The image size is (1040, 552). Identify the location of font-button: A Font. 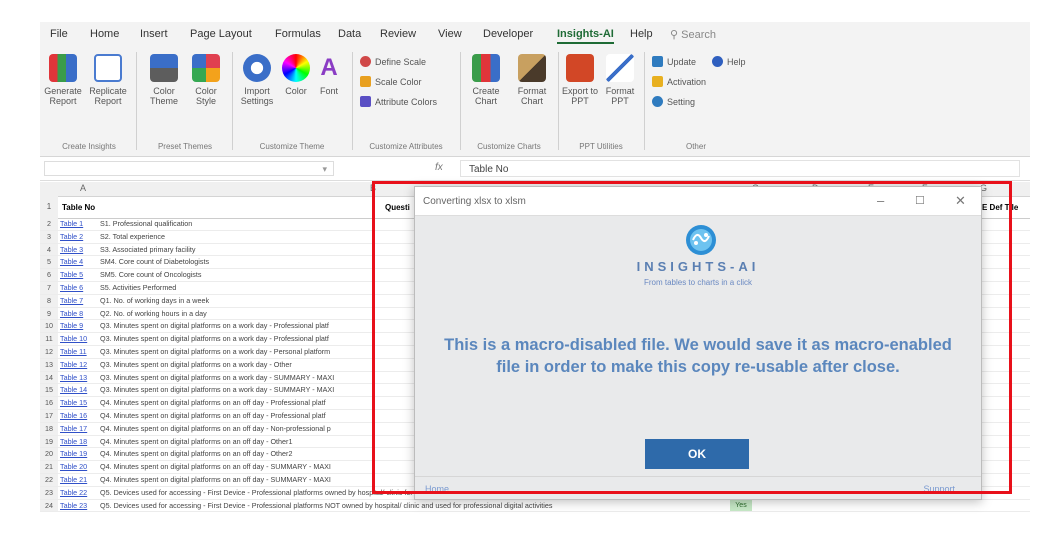
(329, 75).